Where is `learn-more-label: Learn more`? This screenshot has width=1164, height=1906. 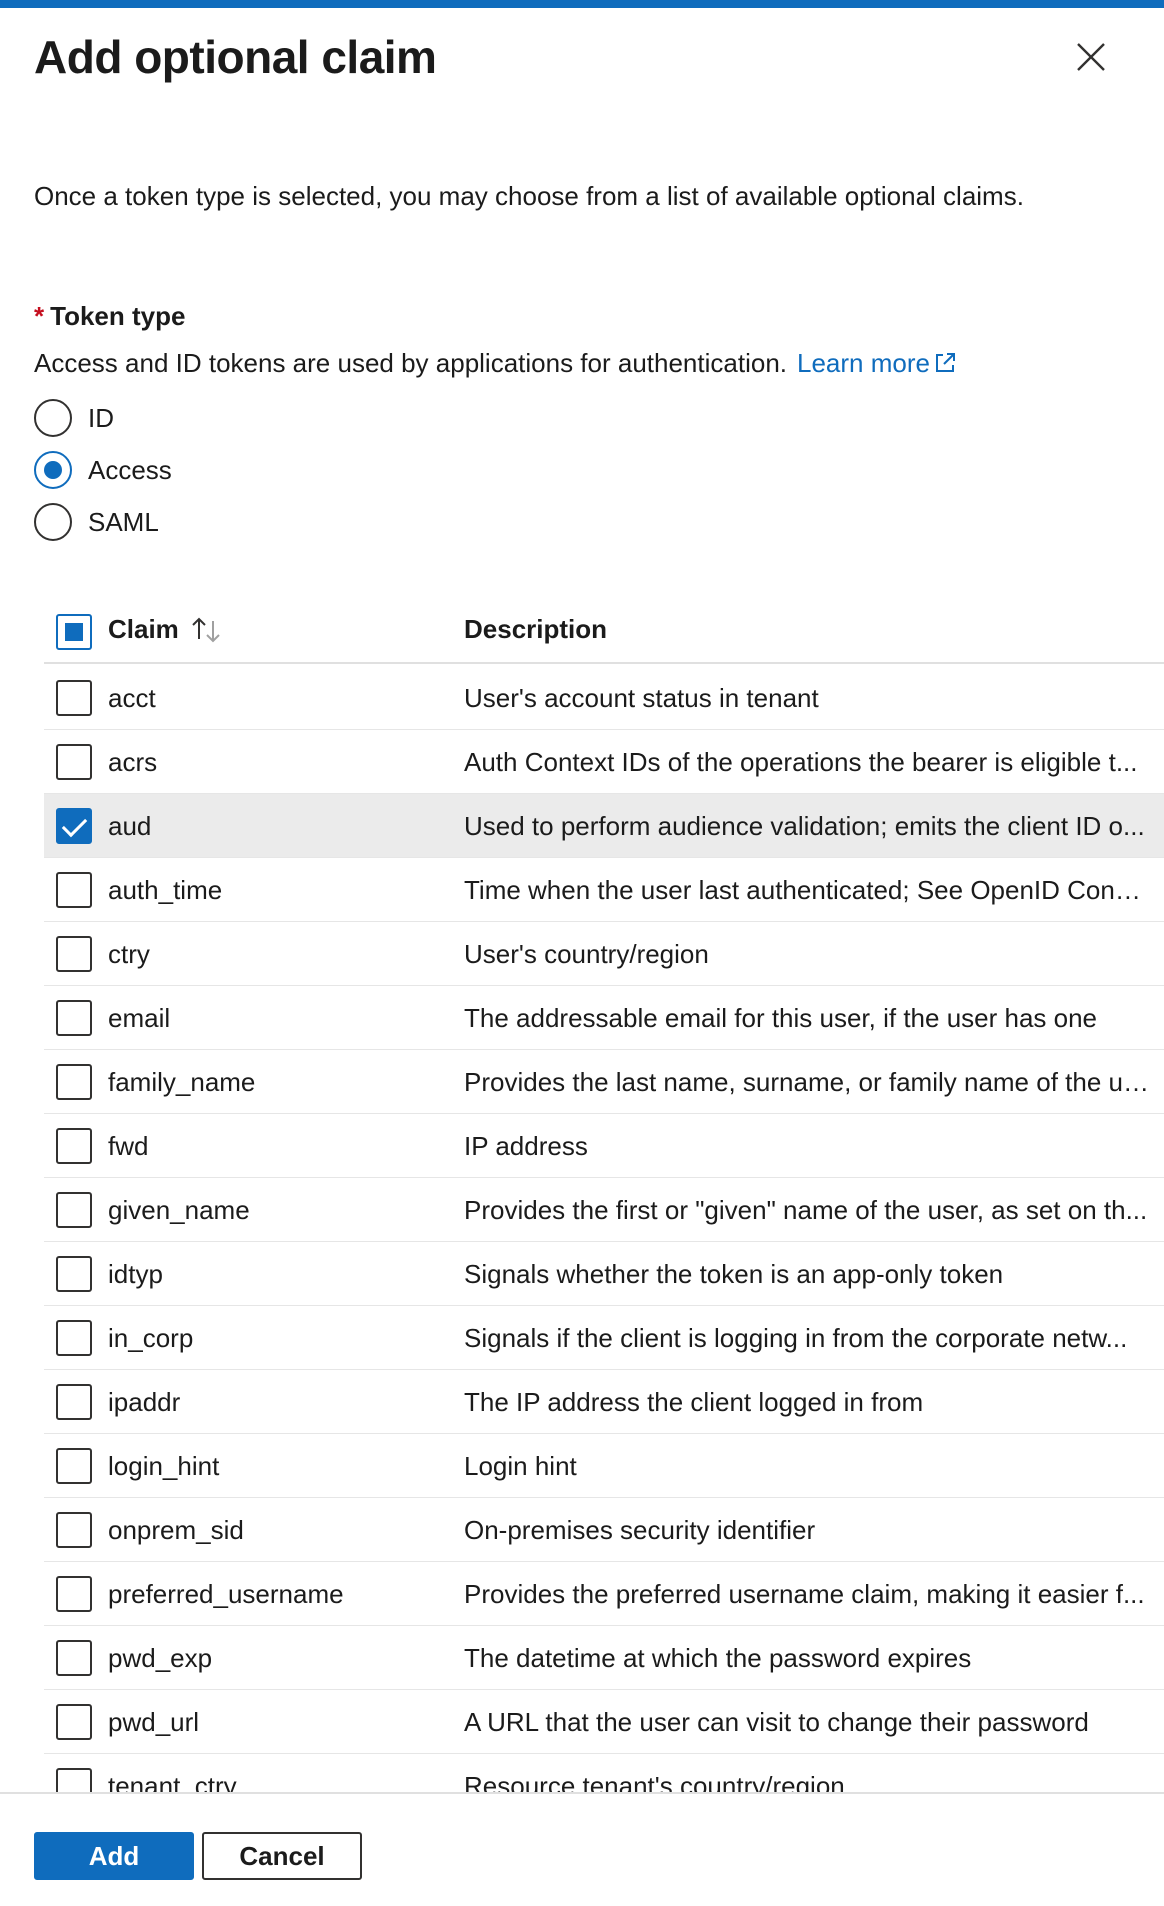
learn-more-label: Learn more is located at coordinates (863, 363).